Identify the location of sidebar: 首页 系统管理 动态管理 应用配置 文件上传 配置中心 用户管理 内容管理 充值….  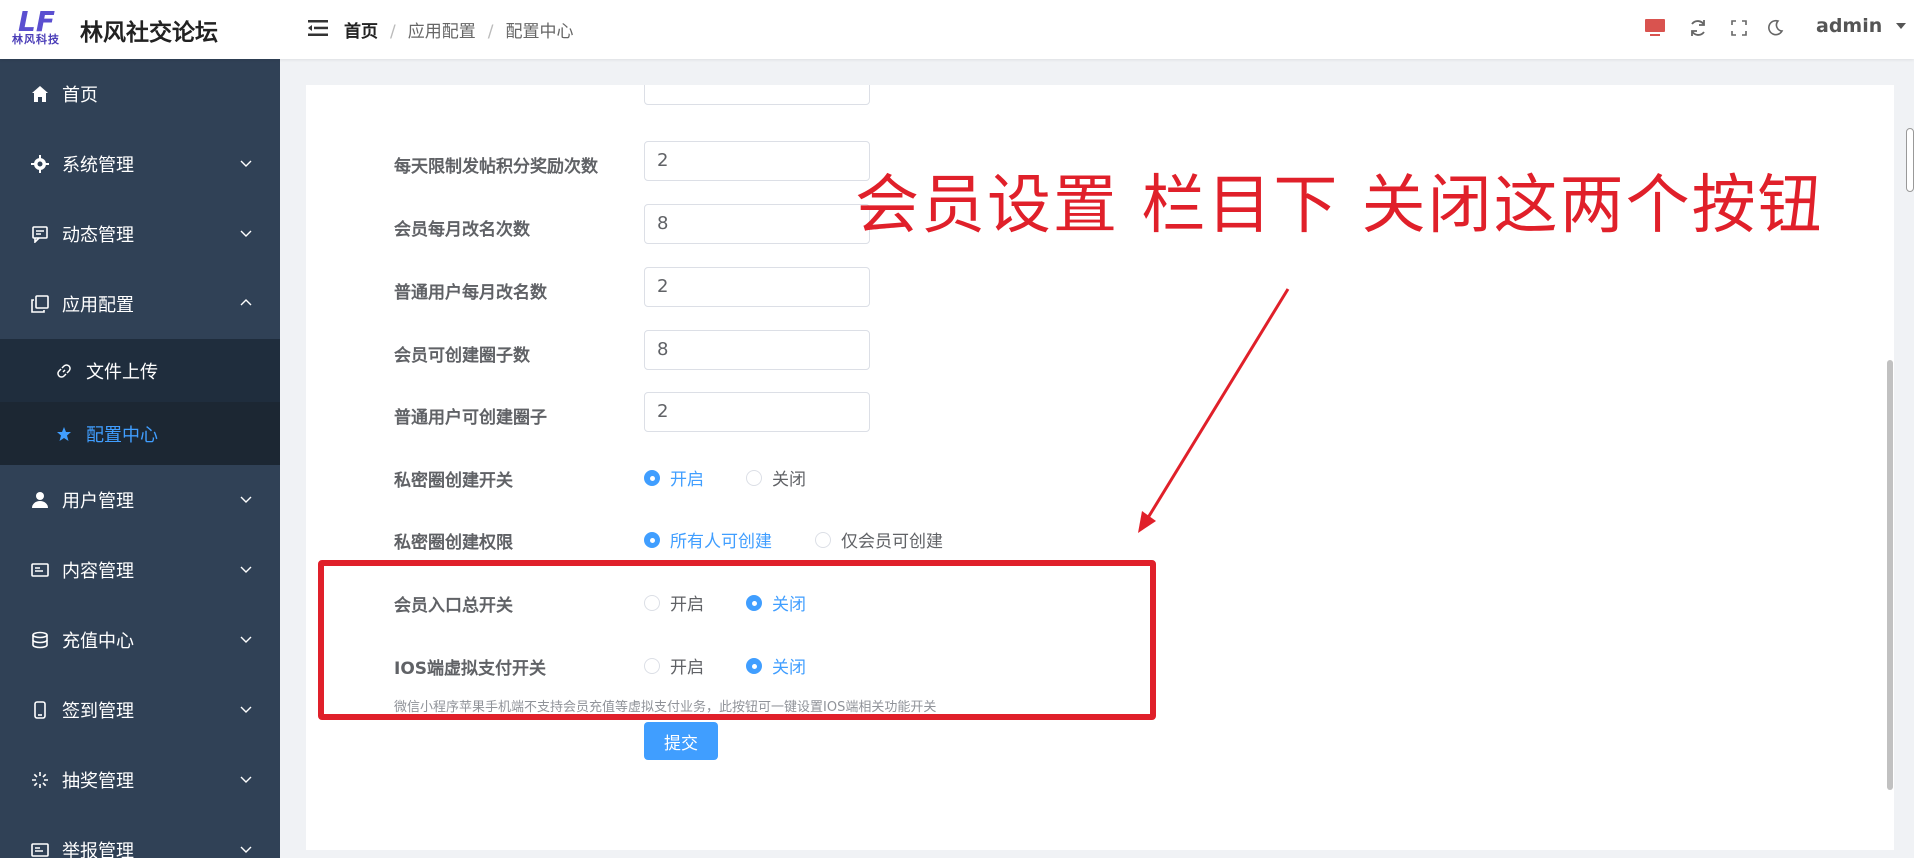
(140, 458).